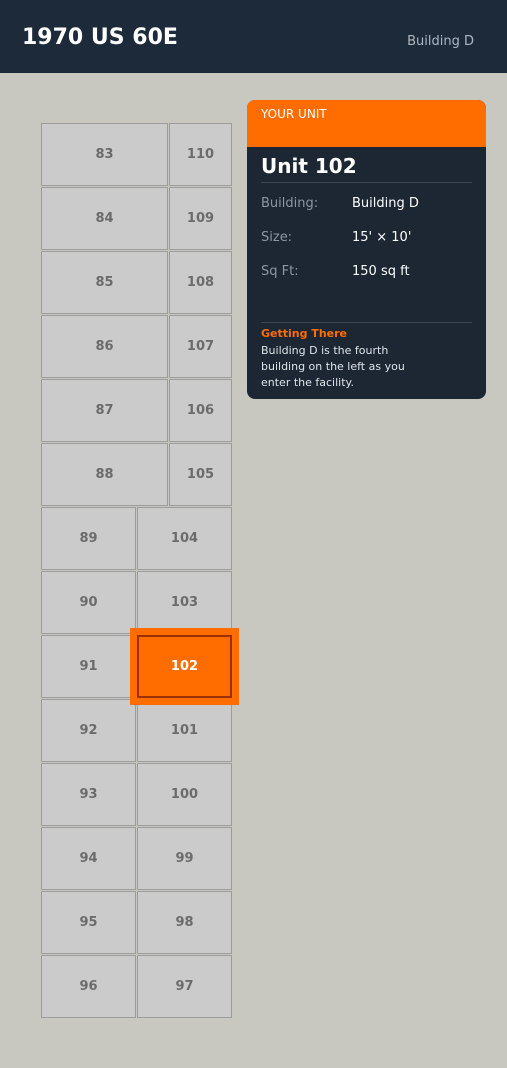 Image resolution: width=507 pixels, height=1068 pixels. I want to click on unit-95: 95, so click(88, 922).